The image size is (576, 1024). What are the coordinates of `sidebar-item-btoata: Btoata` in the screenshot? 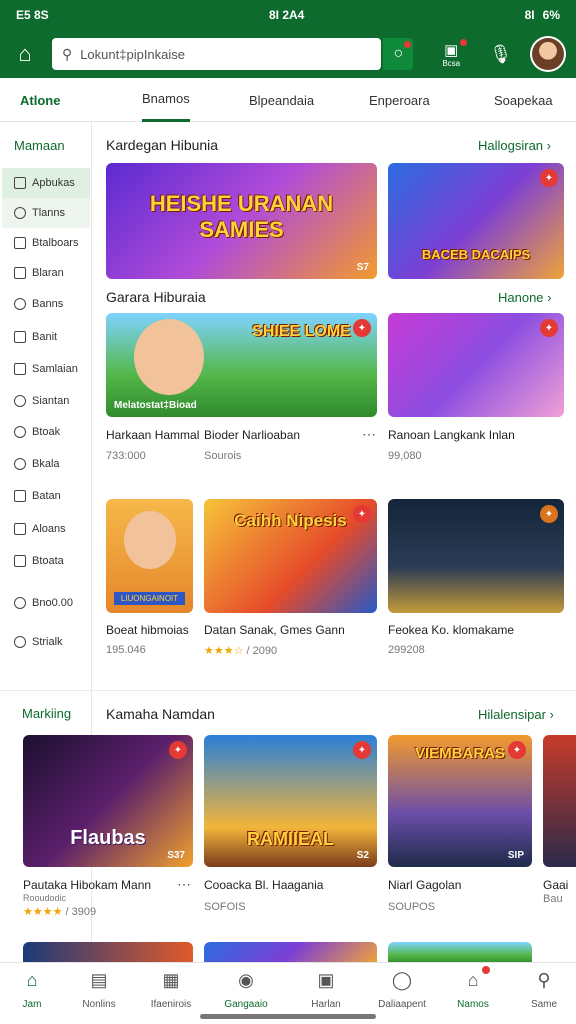 It's located at (46, 561).